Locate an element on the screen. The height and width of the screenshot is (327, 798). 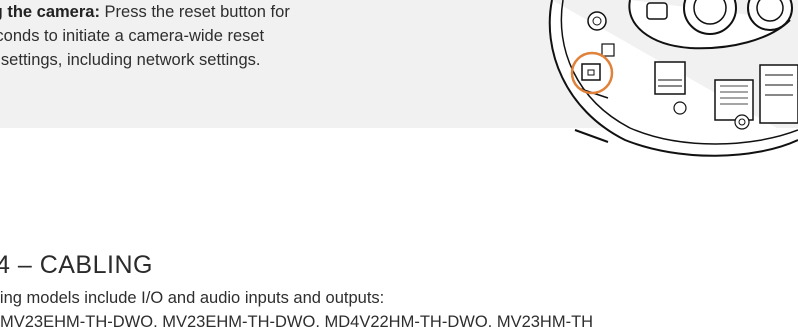
section-heading-cabling: 4 – CABLING is located at coordinates (76, 265).